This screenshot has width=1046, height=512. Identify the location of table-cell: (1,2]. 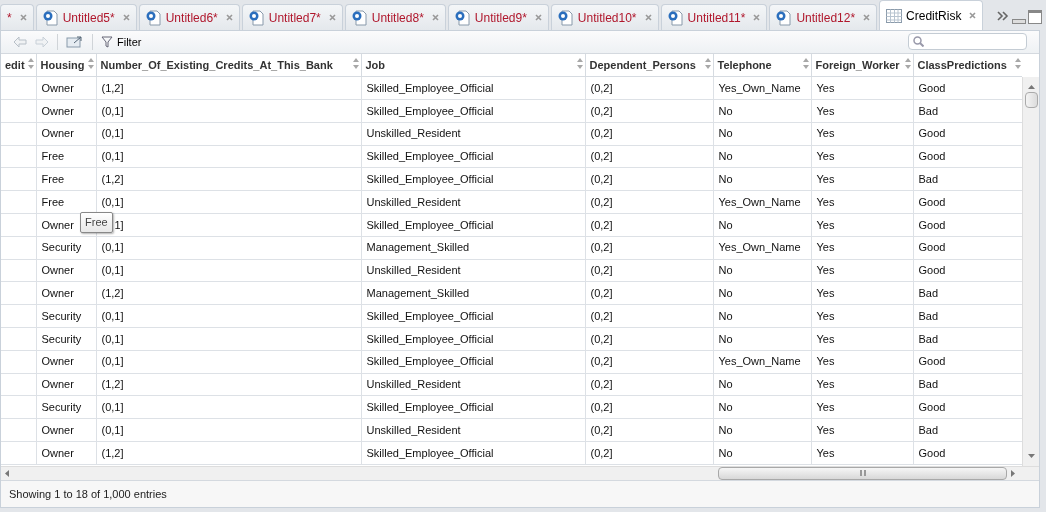
(112, 179).